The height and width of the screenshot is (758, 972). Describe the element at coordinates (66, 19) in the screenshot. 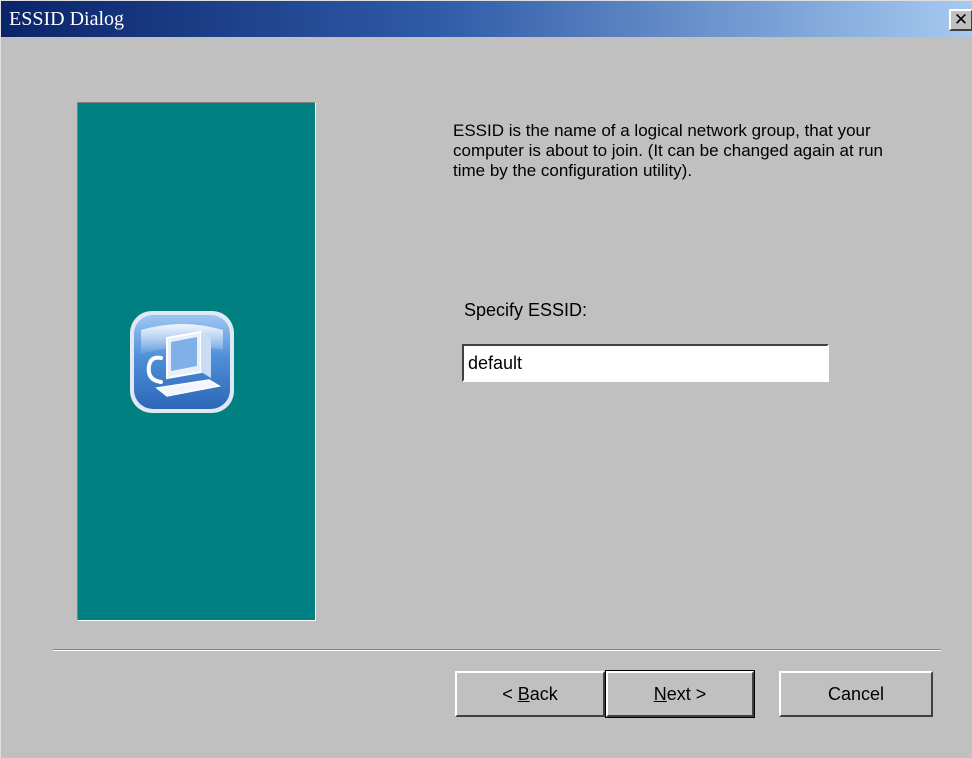

I see `window-title: ESSID Dialog` at that location.